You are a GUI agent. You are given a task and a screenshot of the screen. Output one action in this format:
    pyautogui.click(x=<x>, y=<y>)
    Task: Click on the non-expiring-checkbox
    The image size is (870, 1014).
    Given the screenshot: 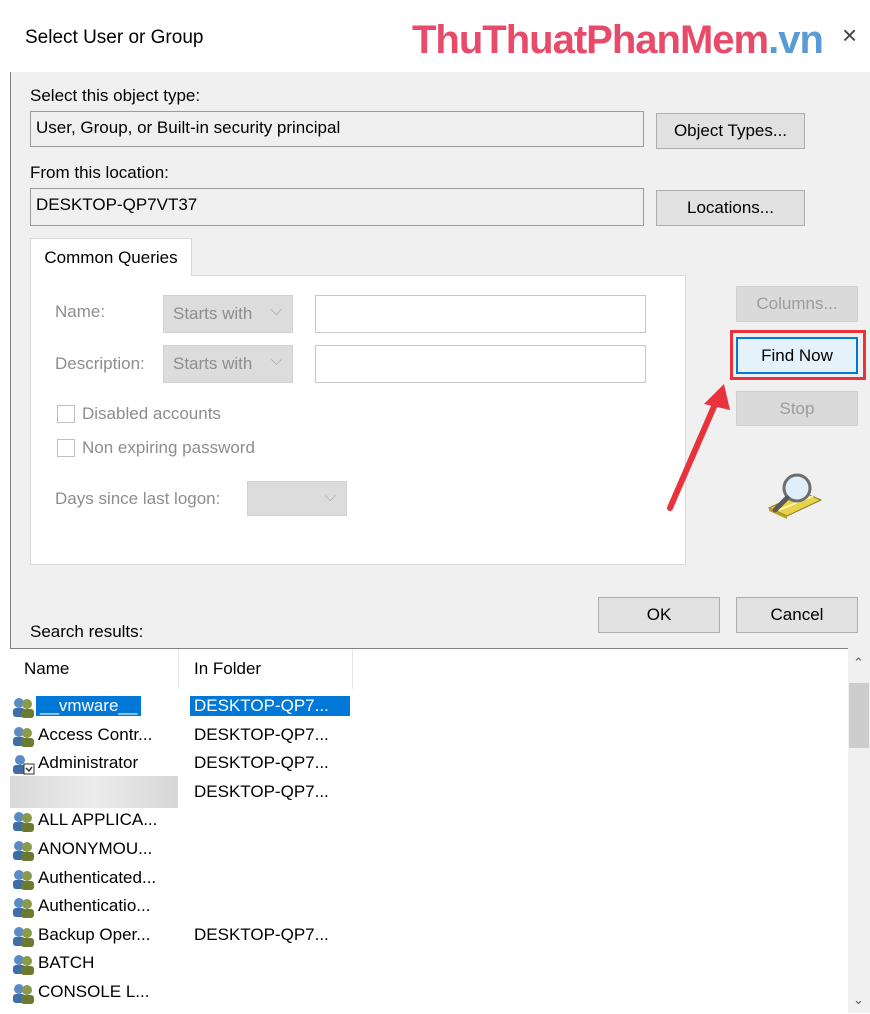 What is the action you would take?
    pyautogui.click(x=66, y=448)
    